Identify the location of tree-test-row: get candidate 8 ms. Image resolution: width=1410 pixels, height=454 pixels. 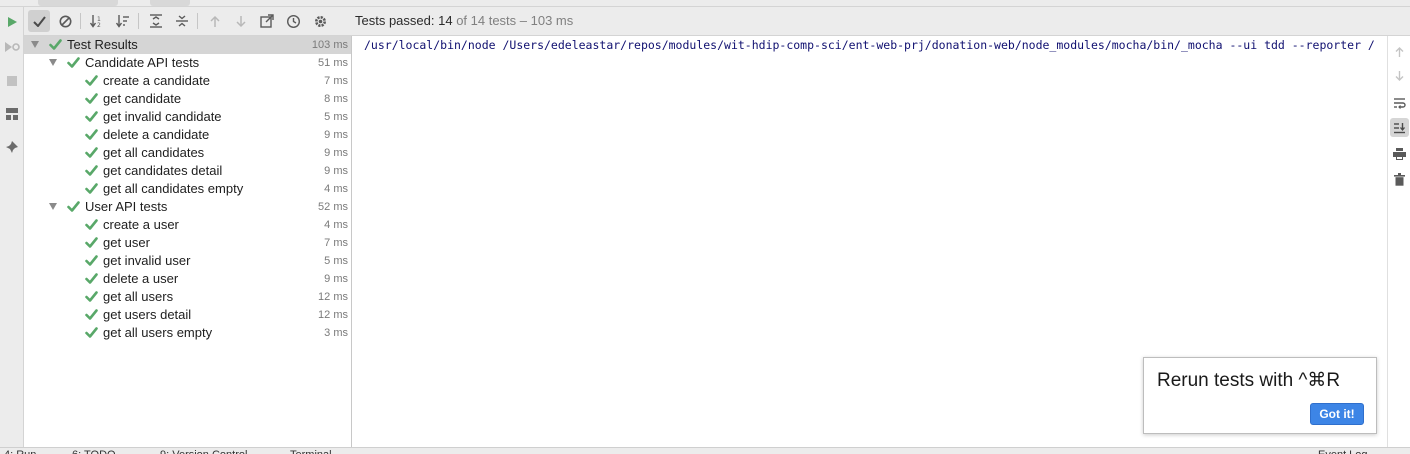
(187, 99).